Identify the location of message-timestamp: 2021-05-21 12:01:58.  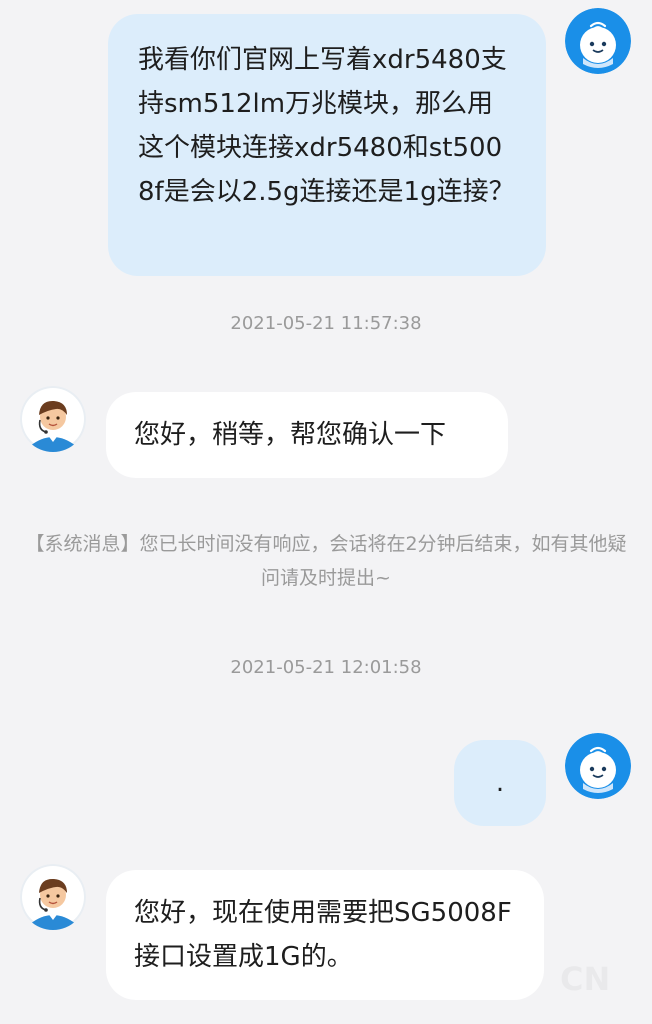
(326, 667).